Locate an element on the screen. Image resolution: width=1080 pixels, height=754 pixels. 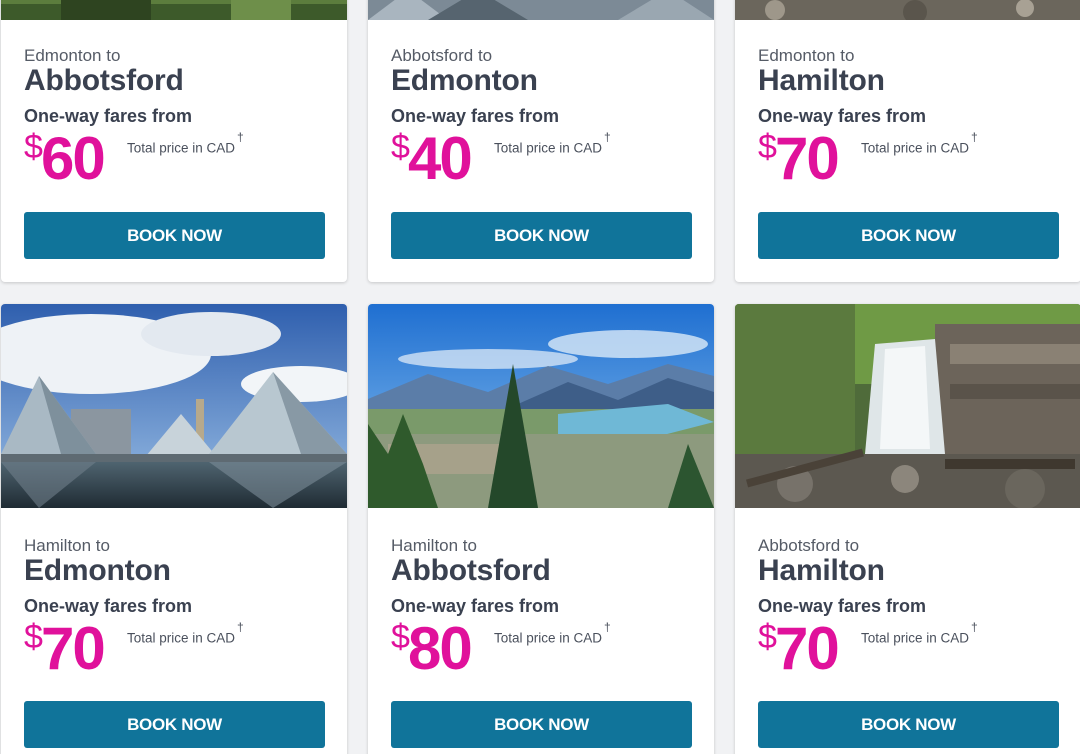
price-amount: 40 is located at coordinates (440, 158).